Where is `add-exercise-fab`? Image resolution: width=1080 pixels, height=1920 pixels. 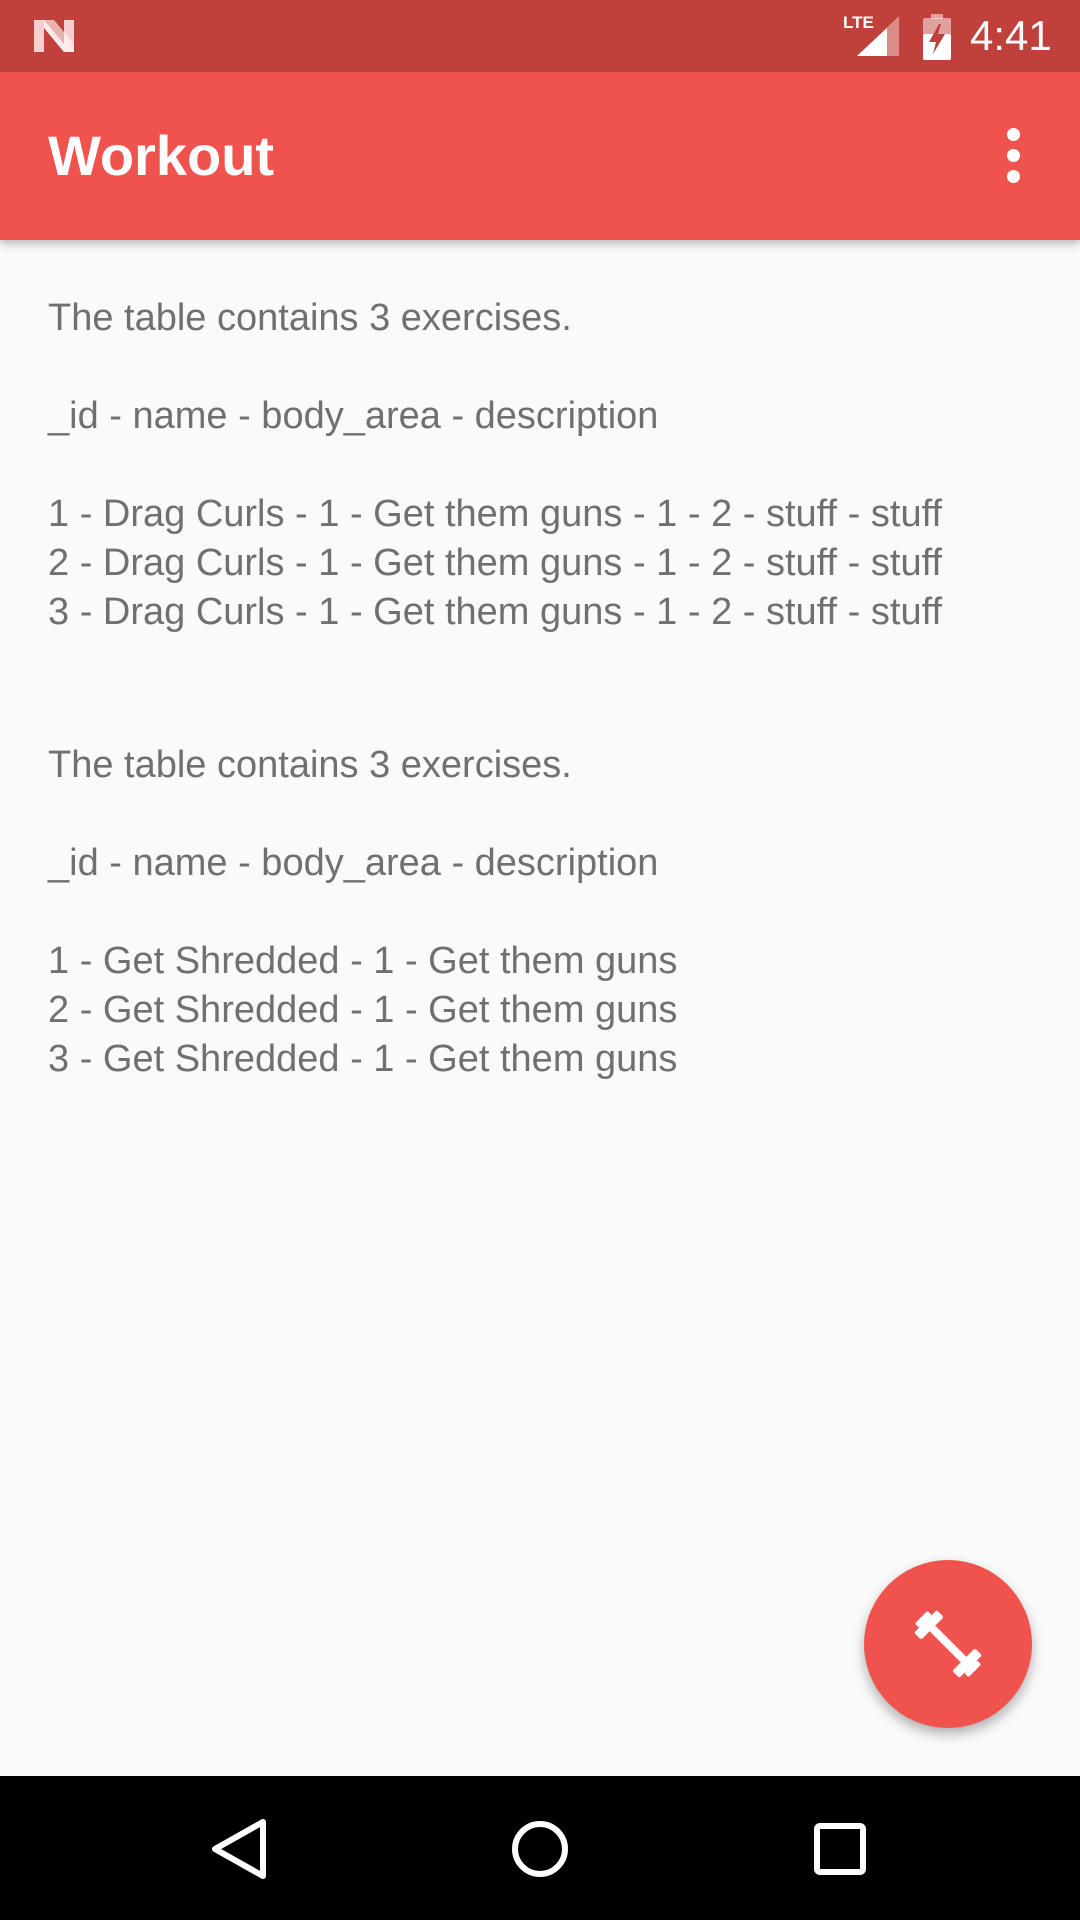 add-exercise-fab is located at coordinates (948, 1644).